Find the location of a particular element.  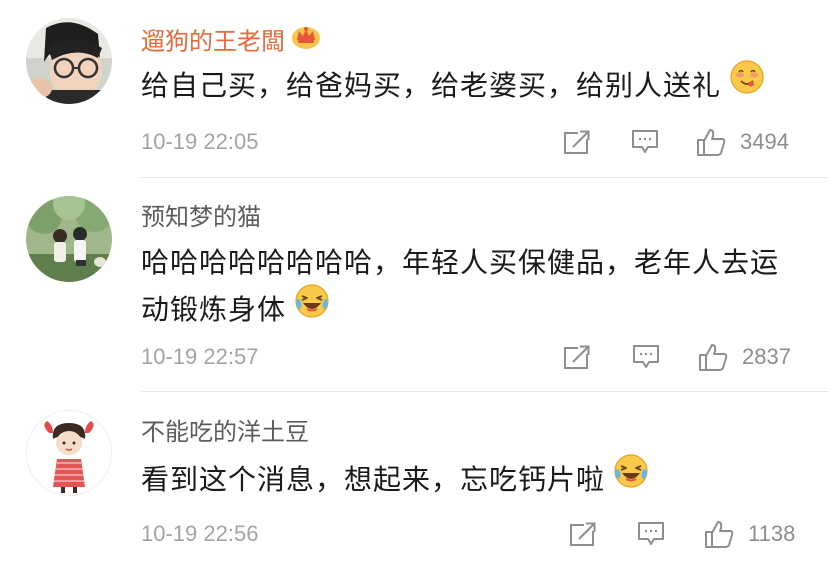

thumbs-up-icon is located at coordinates (719, 534).